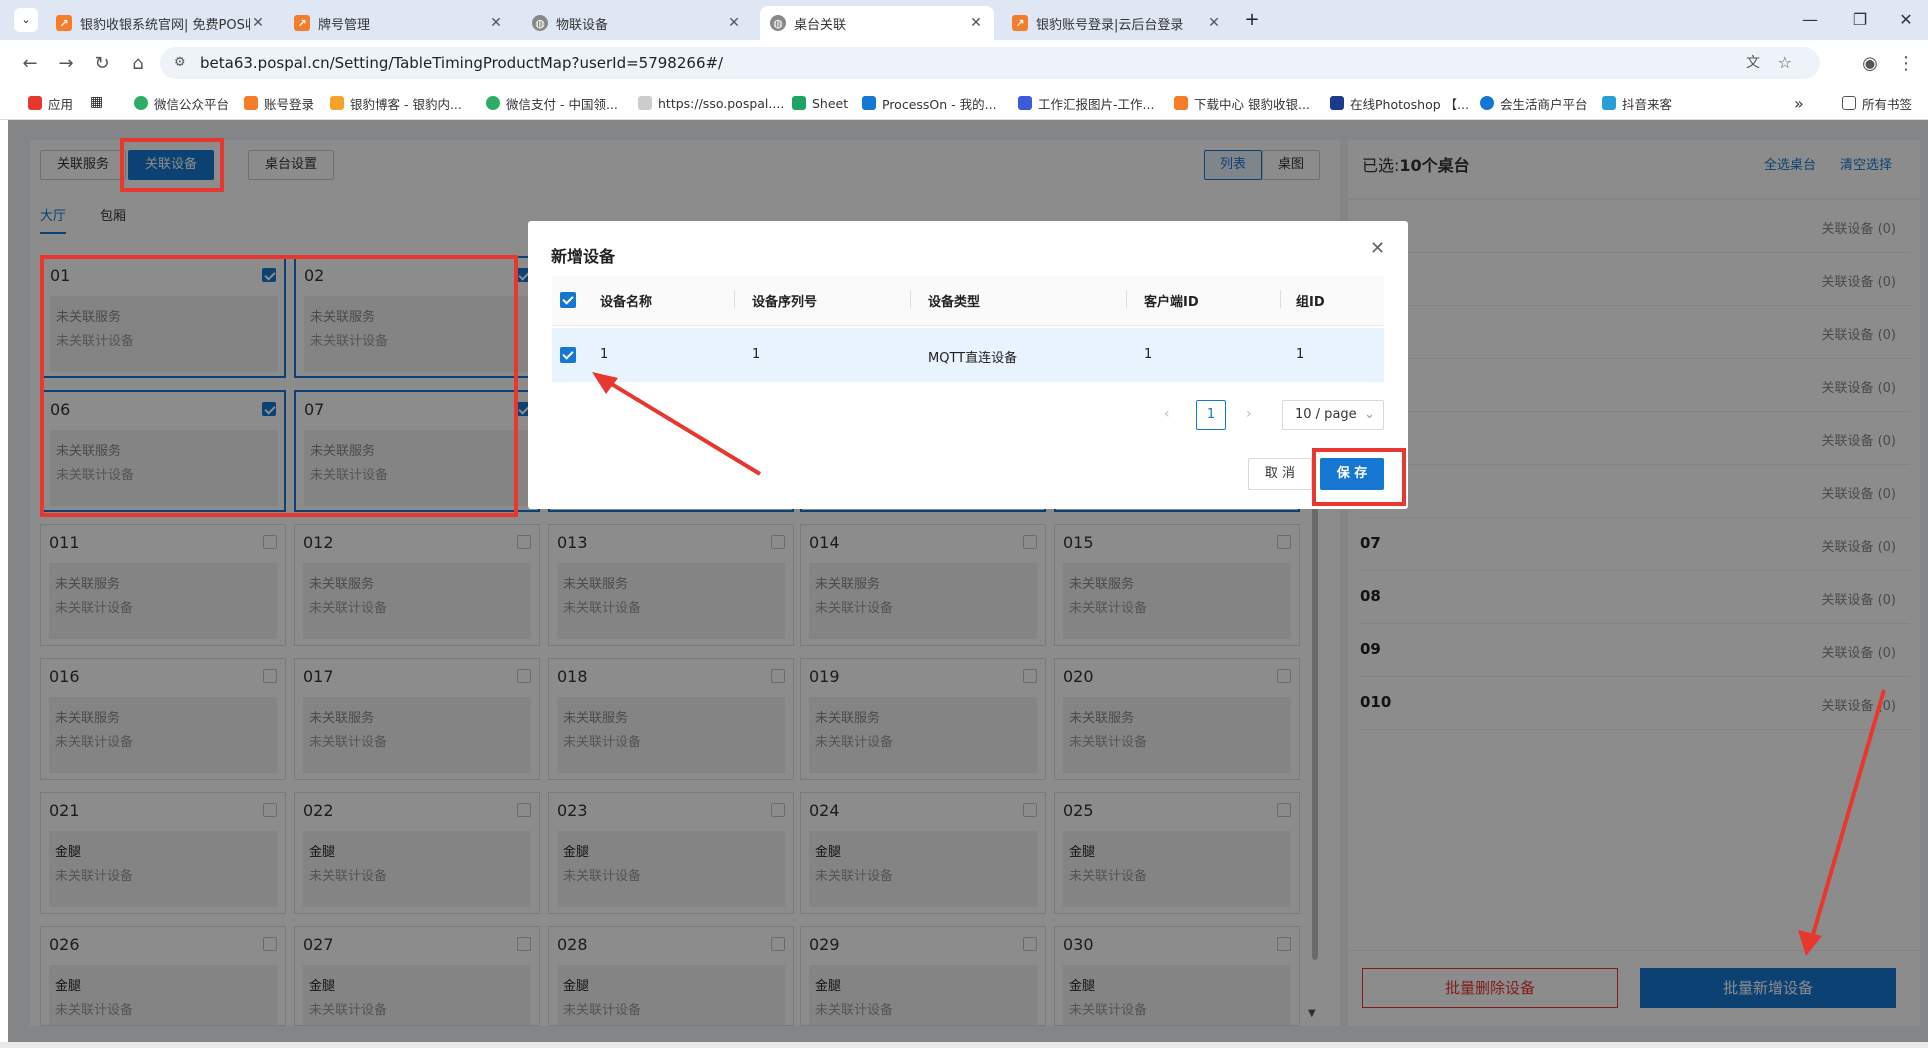 The image size is (1928, 1048). Describe the element at coordinates (682, 427) in the screenshot. I see `arrow-to-row-checkbox` at that location.